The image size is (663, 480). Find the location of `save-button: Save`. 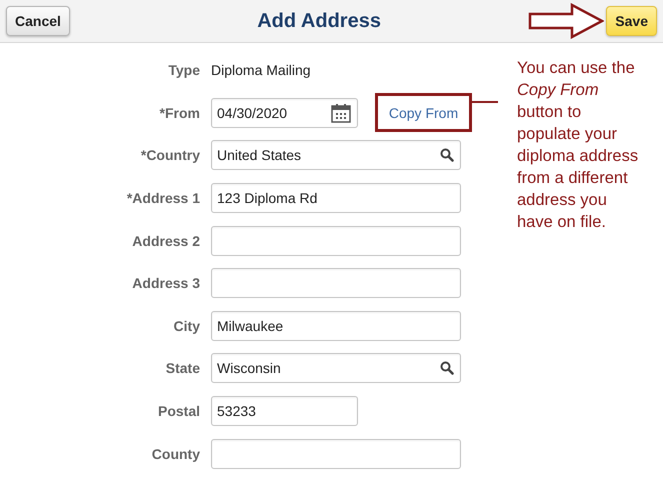

save-button: Save is located at coordinates (631, 21).